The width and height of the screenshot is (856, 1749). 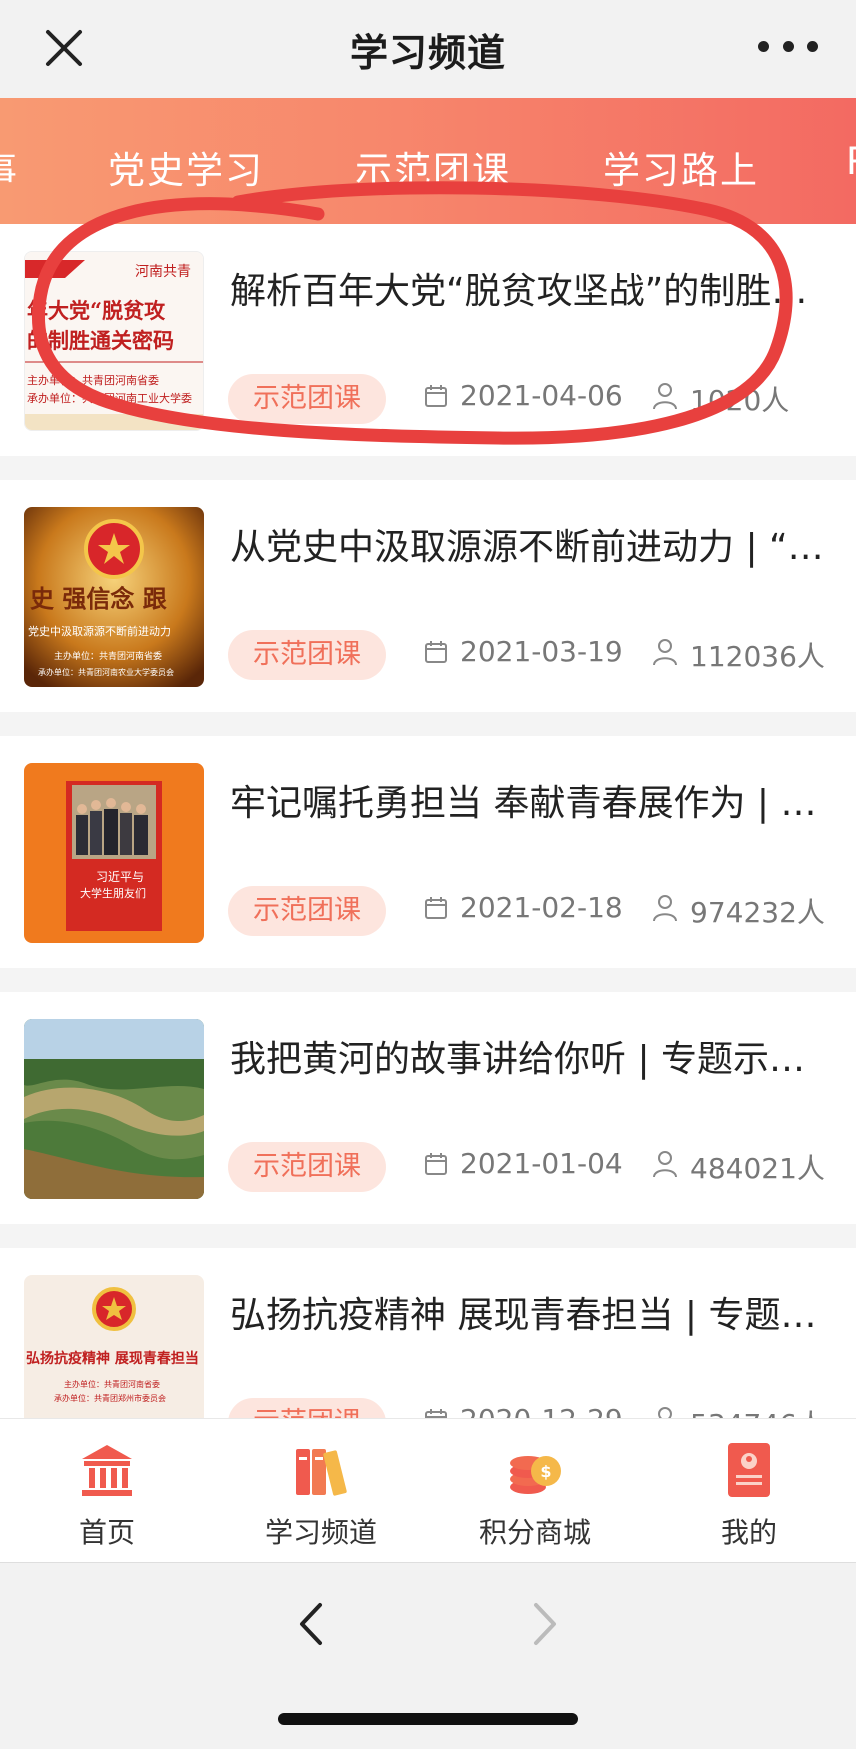 What do you see at coordinates (321, 1472) in the screenshot?
I see `books-icon` at bounding box center [321, 1472].